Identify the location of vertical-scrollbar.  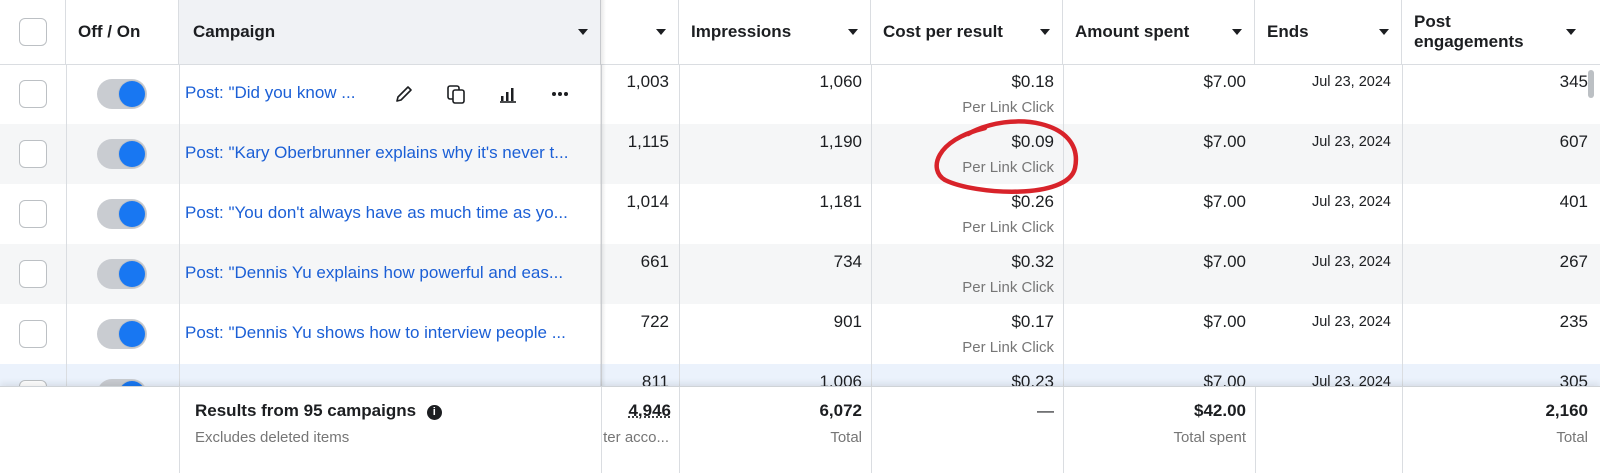
(1591, 84).